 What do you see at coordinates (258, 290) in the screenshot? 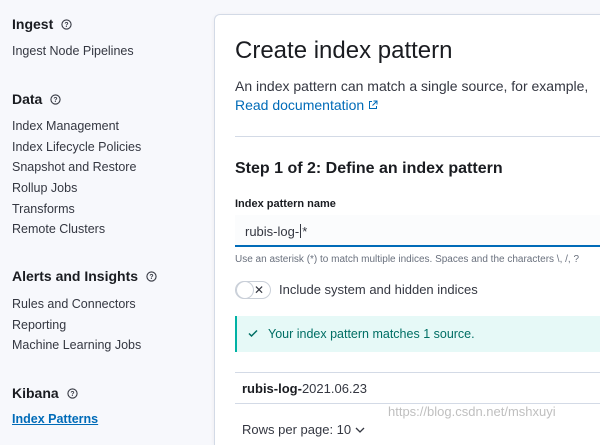
I see `close-icon: ✕` at bounding box center [258, 290].